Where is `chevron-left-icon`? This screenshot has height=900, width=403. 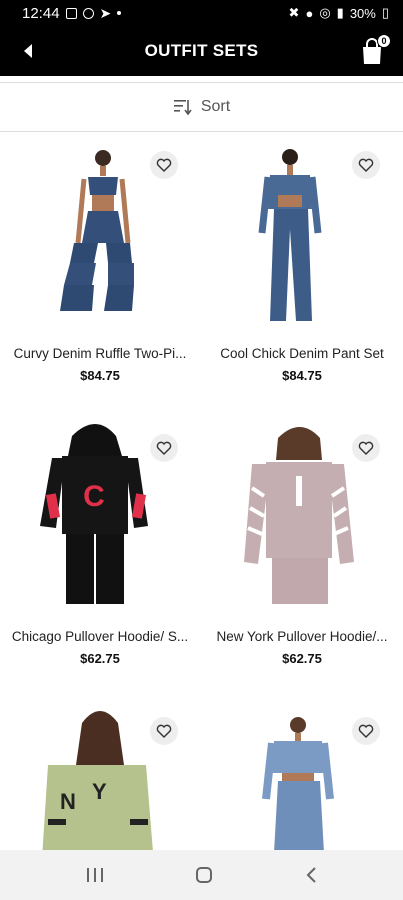
chevron-left-icon is located at coordinates (28, 51).